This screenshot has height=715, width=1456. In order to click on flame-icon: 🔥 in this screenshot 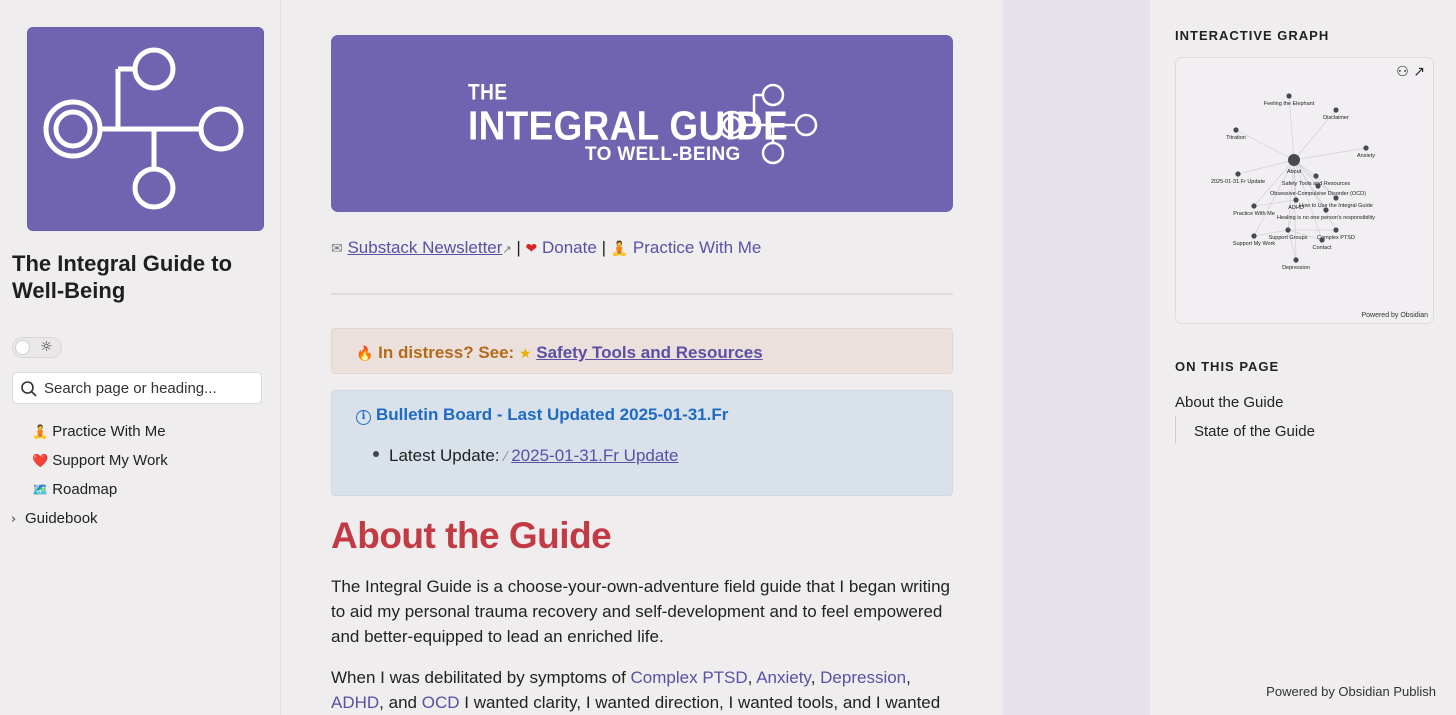, I will do `click(365, 354)`.